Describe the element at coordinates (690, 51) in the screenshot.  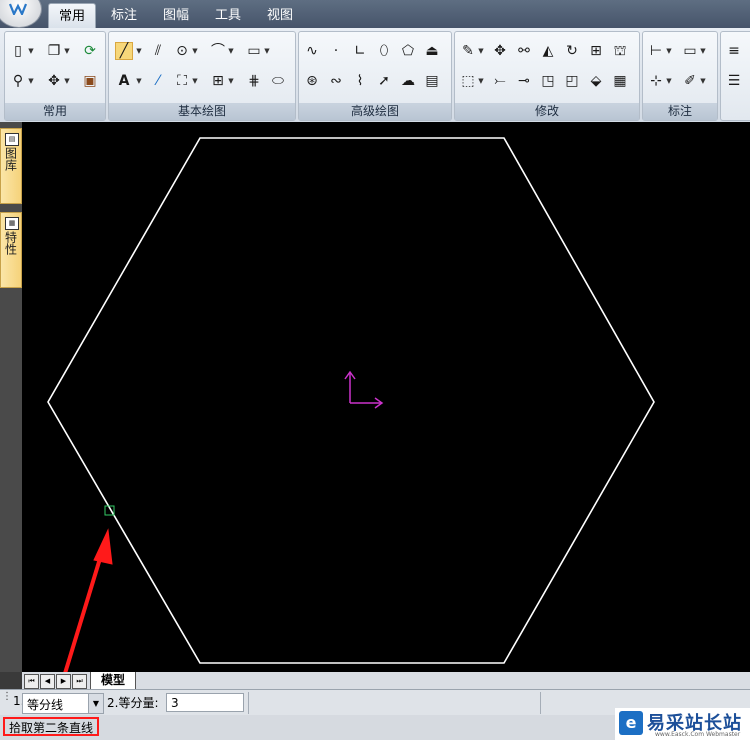
I see `tolerance-icon: ▭` at that location.